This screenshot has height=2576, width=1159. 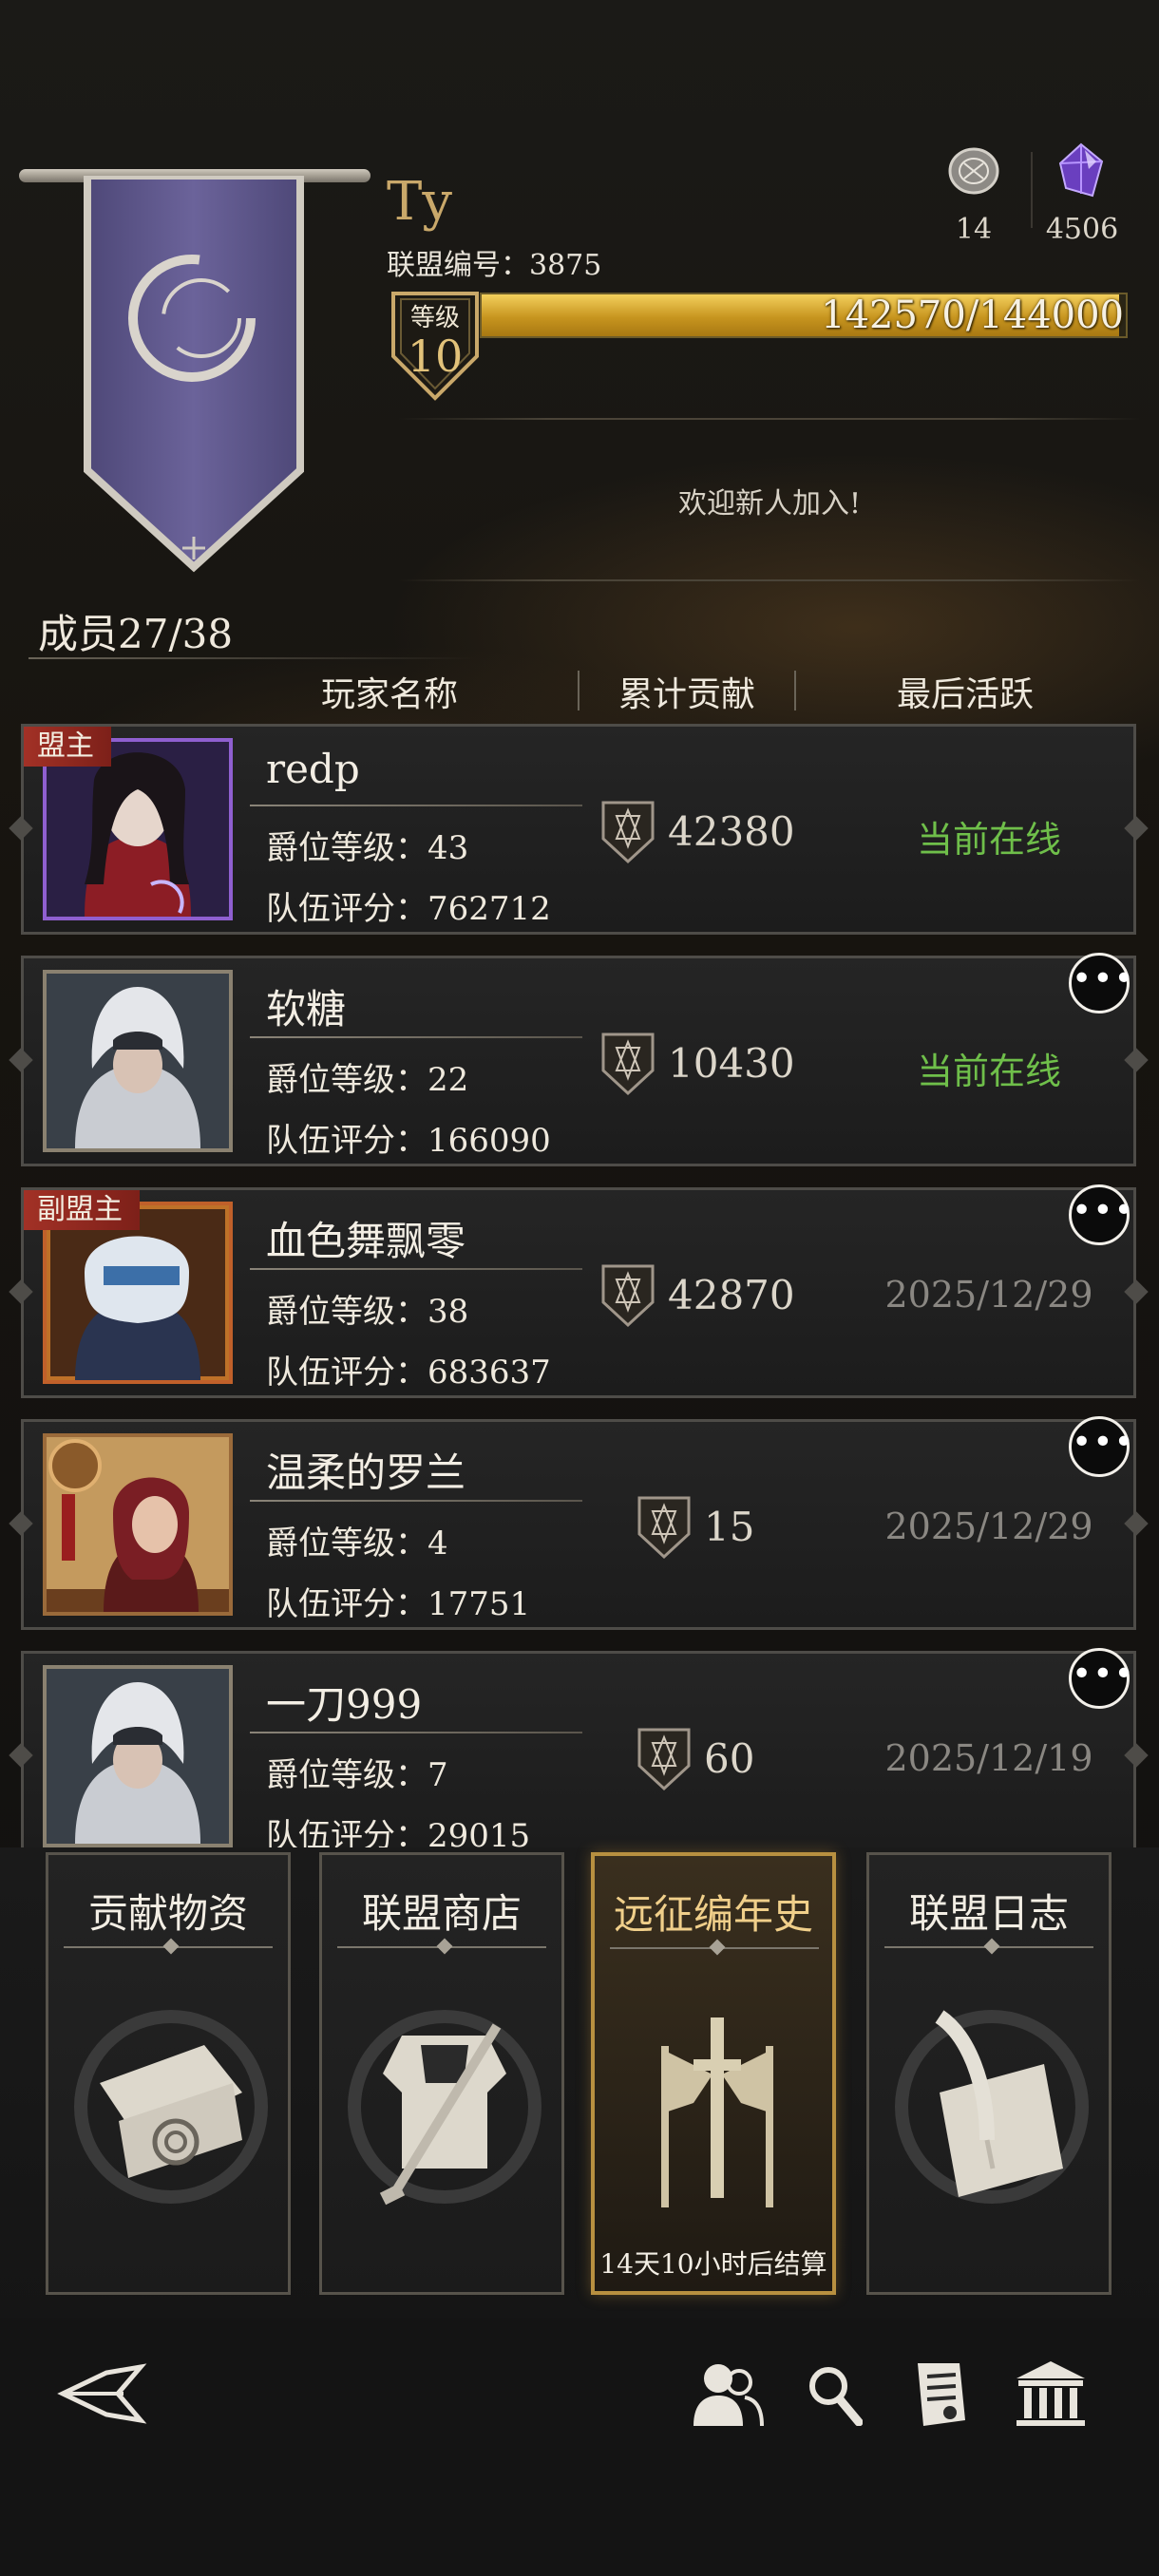 What do you see at coordinates (834, 2394) in the screenshot?
I see `search-icon` at bounding box center [834, 2394].